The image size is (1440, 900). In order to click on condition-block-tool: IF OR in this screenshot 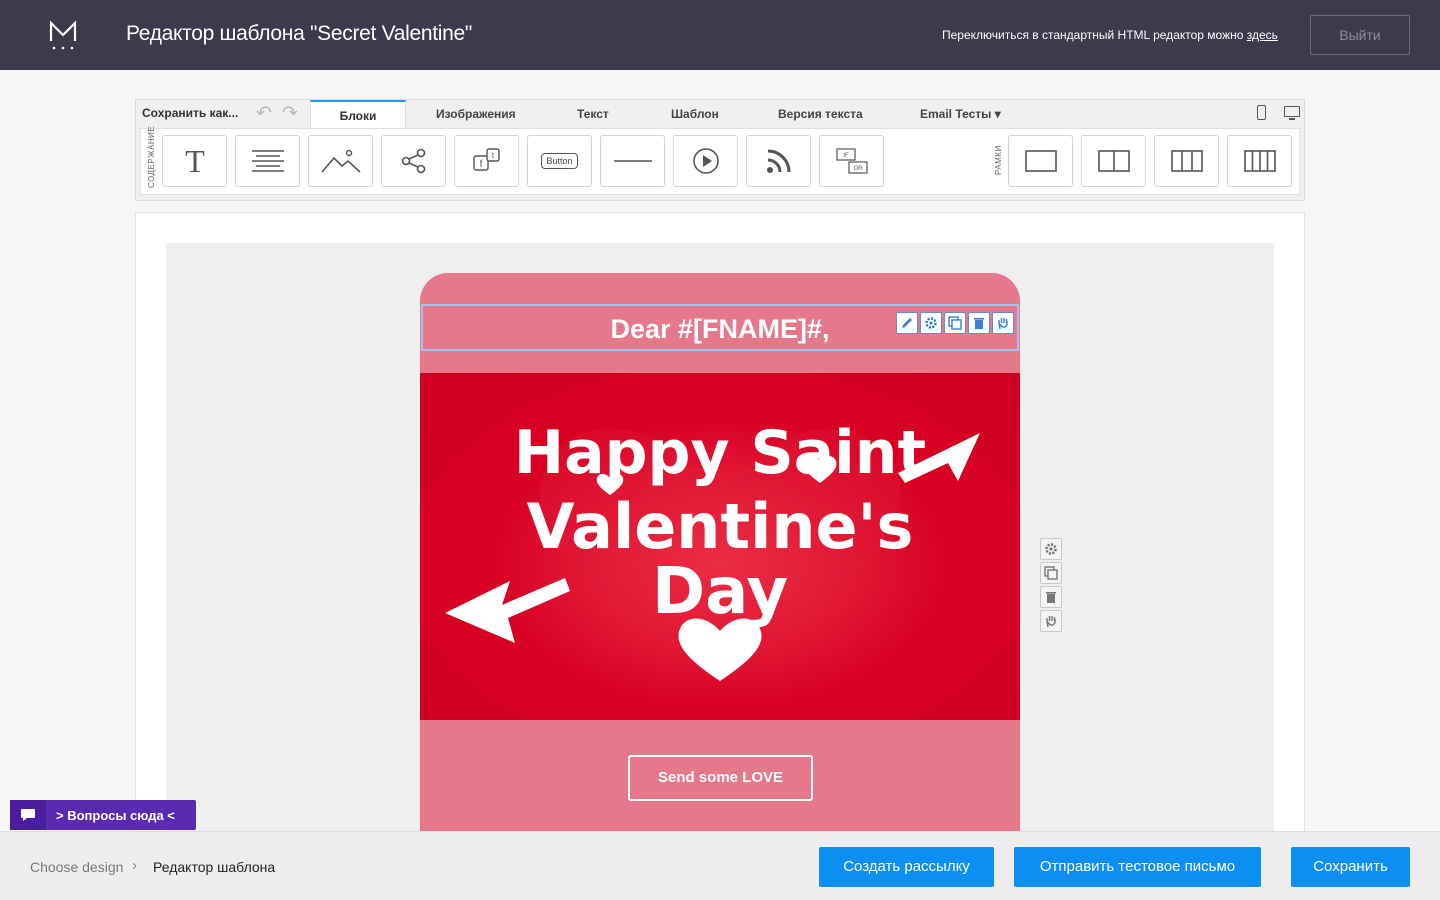, I will do `click(851, 161)`.